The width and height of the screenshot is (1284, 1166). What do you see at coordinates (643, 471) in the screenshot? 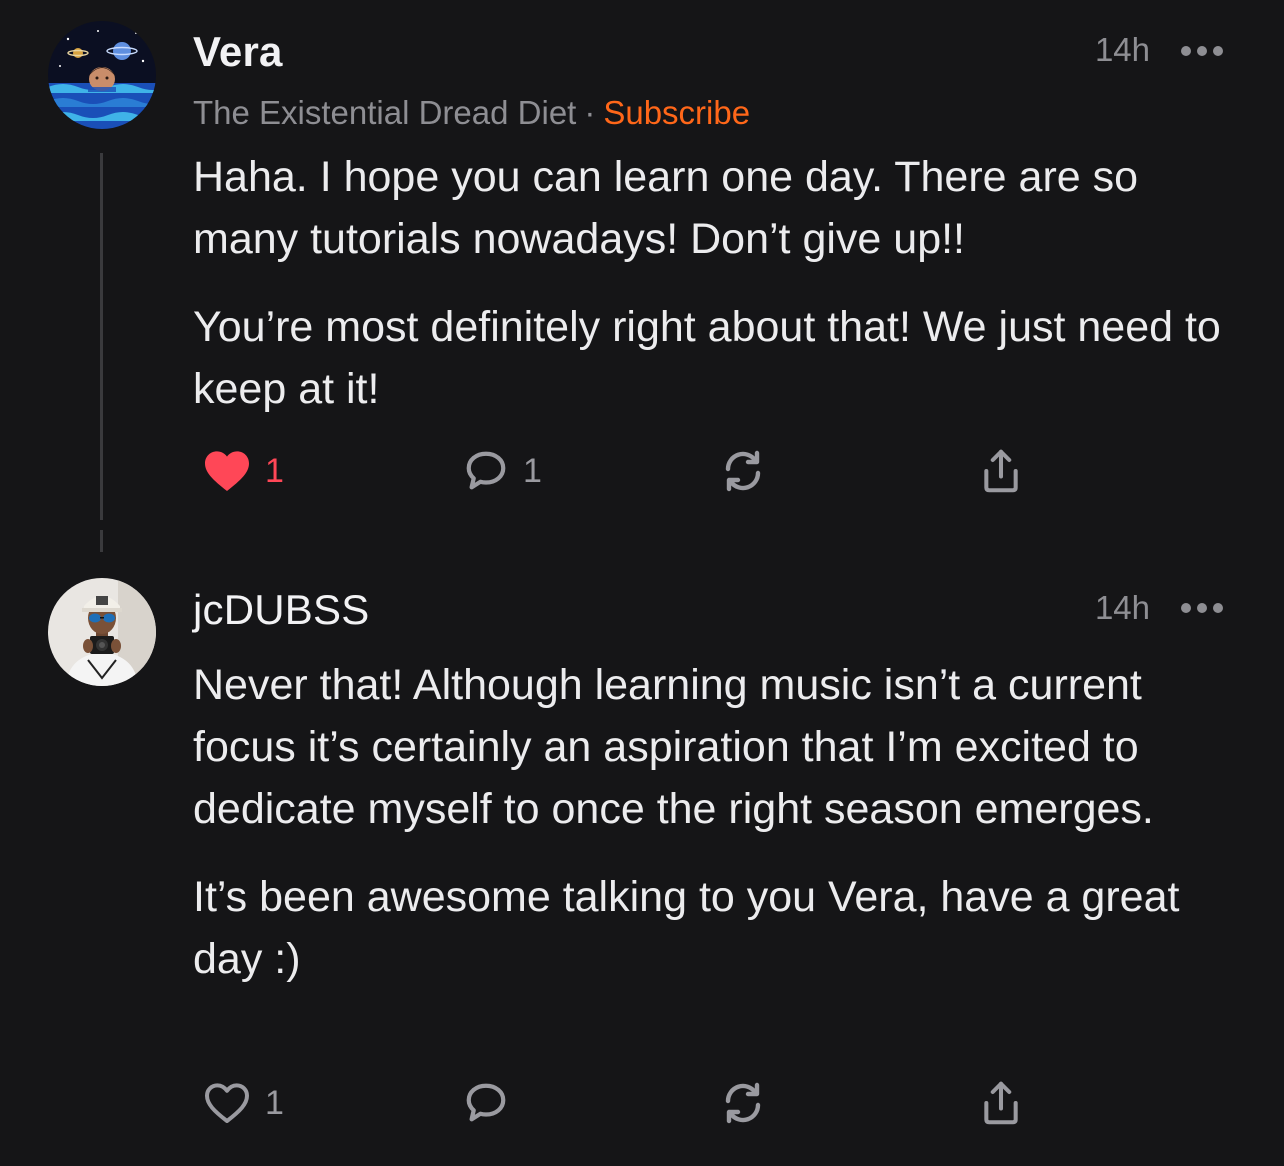
I see `comment-actions: 1 1` at bounding box center [643, 471].